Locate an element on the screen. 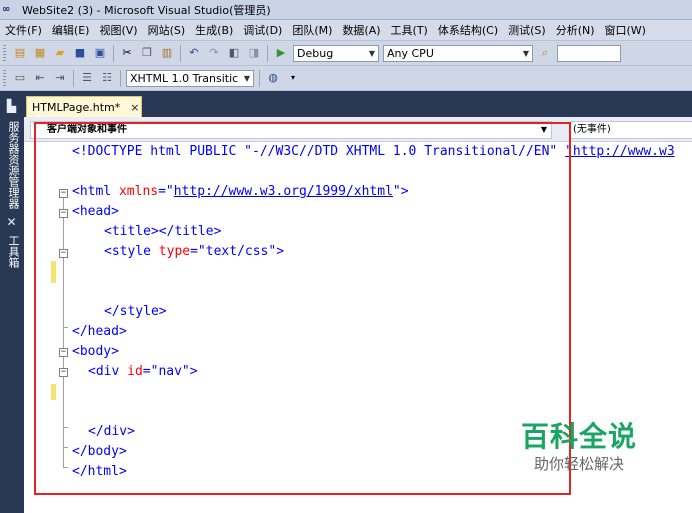 The width and height of the screenshot is (692, 513). add-item-icon: ▦ is located at coordinates (40, 53).